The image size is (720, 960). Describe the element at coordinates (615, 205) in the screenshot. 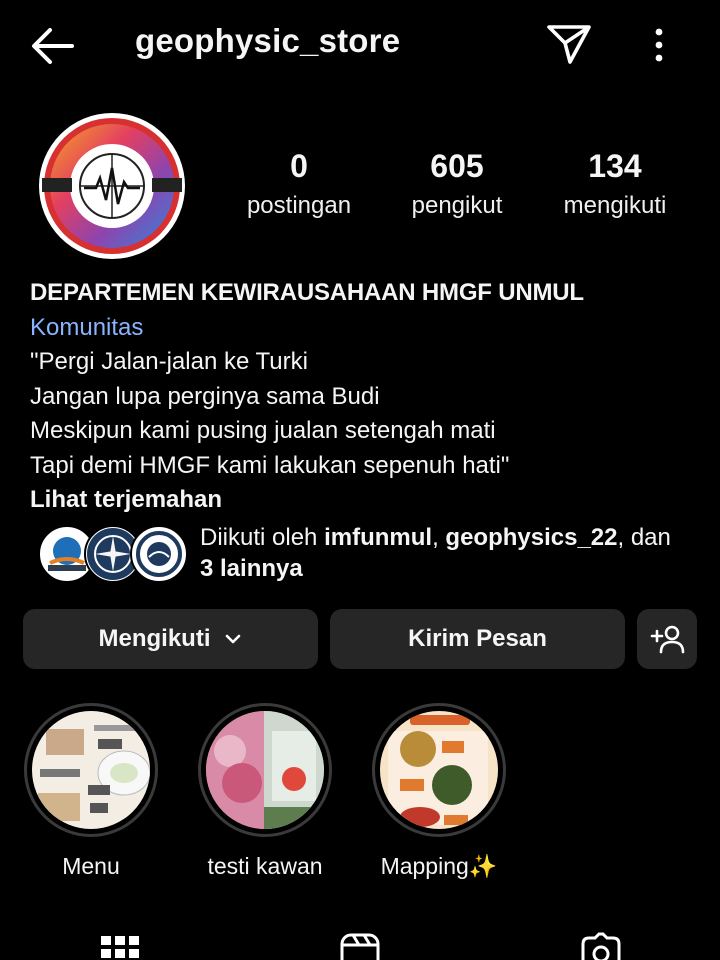

I see `following-label: mengikuti` at that location.